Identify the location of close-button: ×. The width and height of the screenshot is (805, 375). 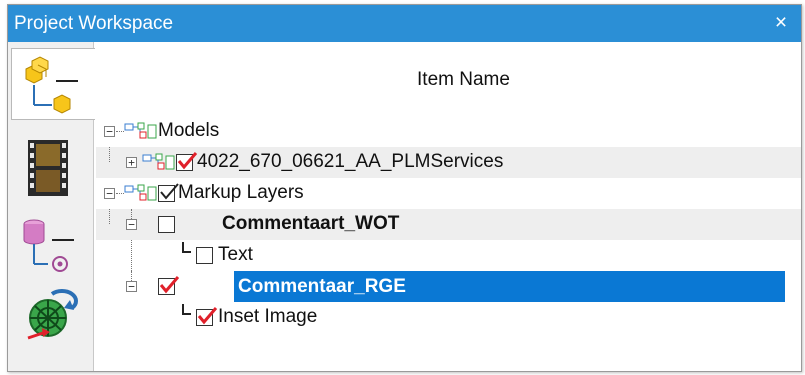
(781, 23).